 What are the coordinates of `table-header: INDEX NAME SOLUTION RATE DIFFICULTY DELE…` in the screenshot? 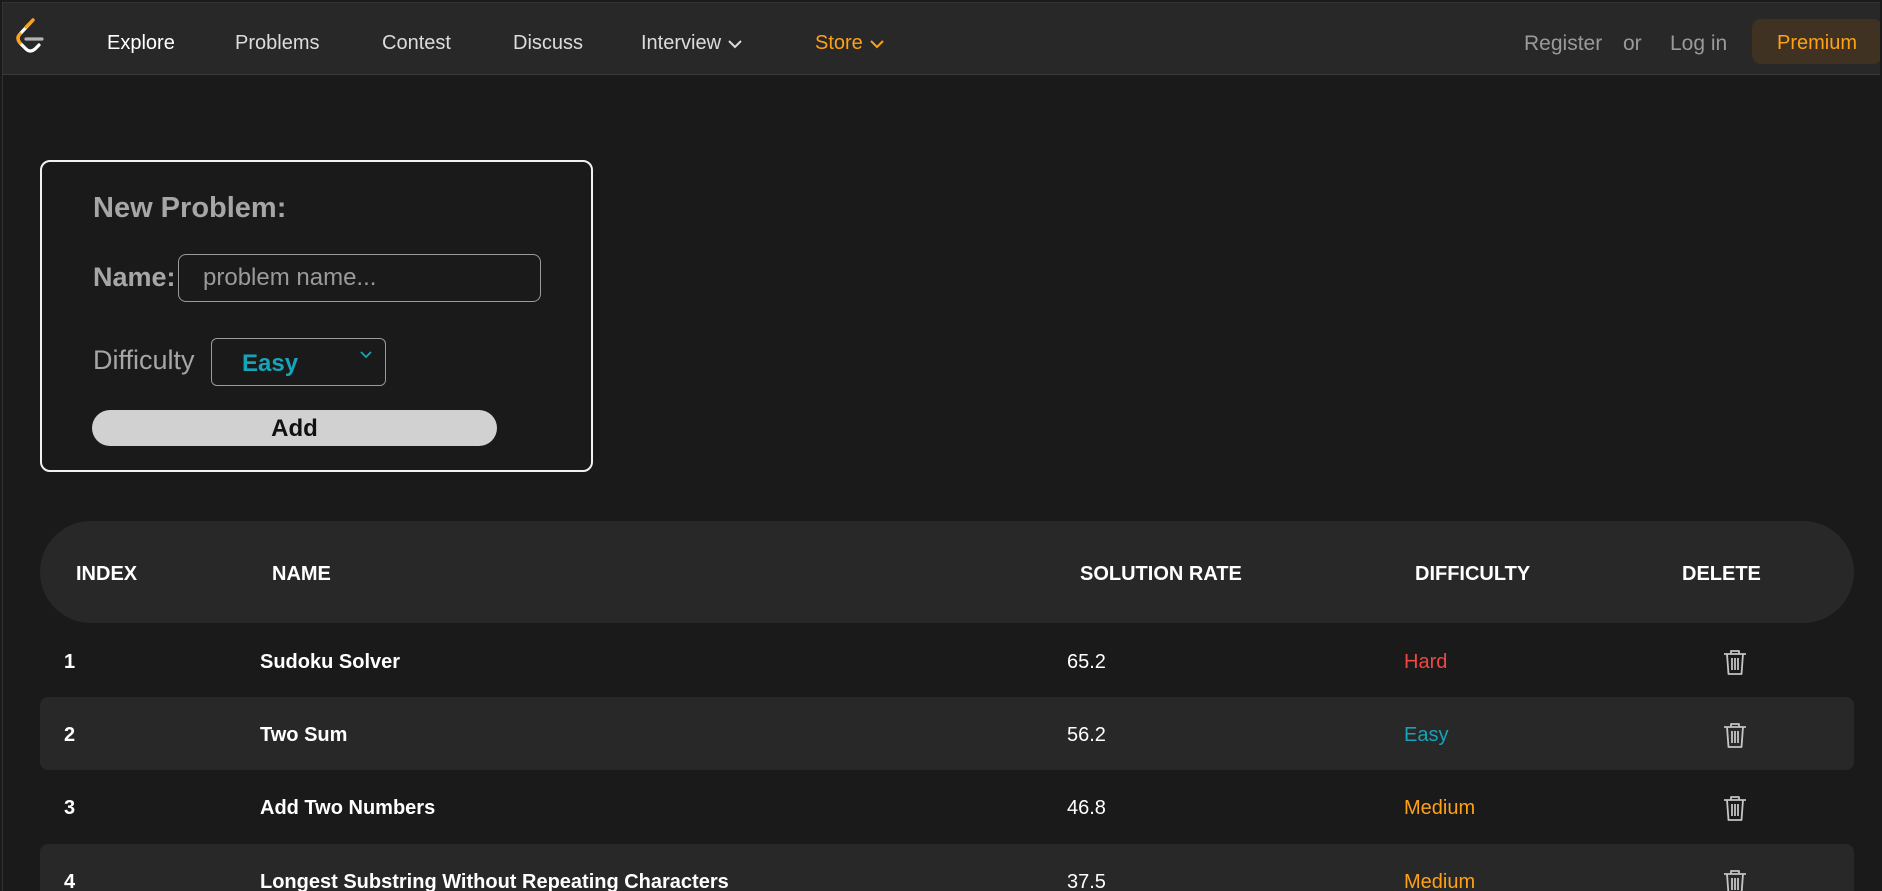 It's located at (947, 572).